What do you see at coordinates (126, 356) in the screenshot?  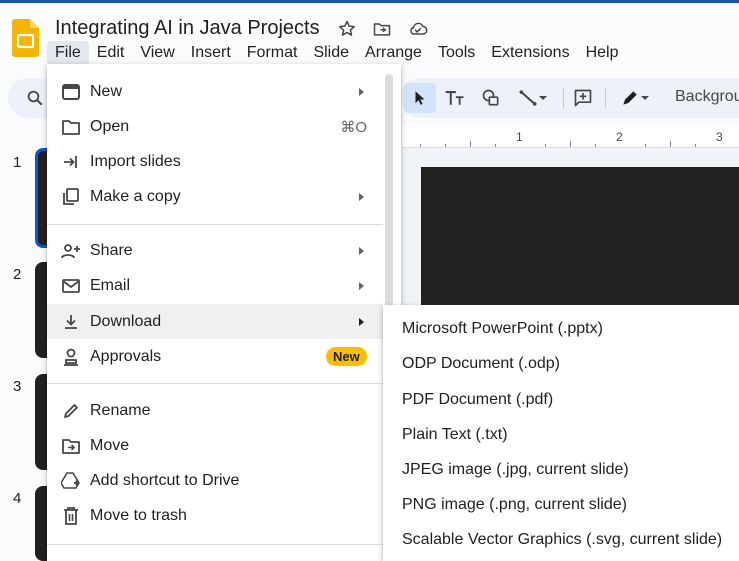 I see `menu-item-label: Approvals` at bounding box center [126, 356].